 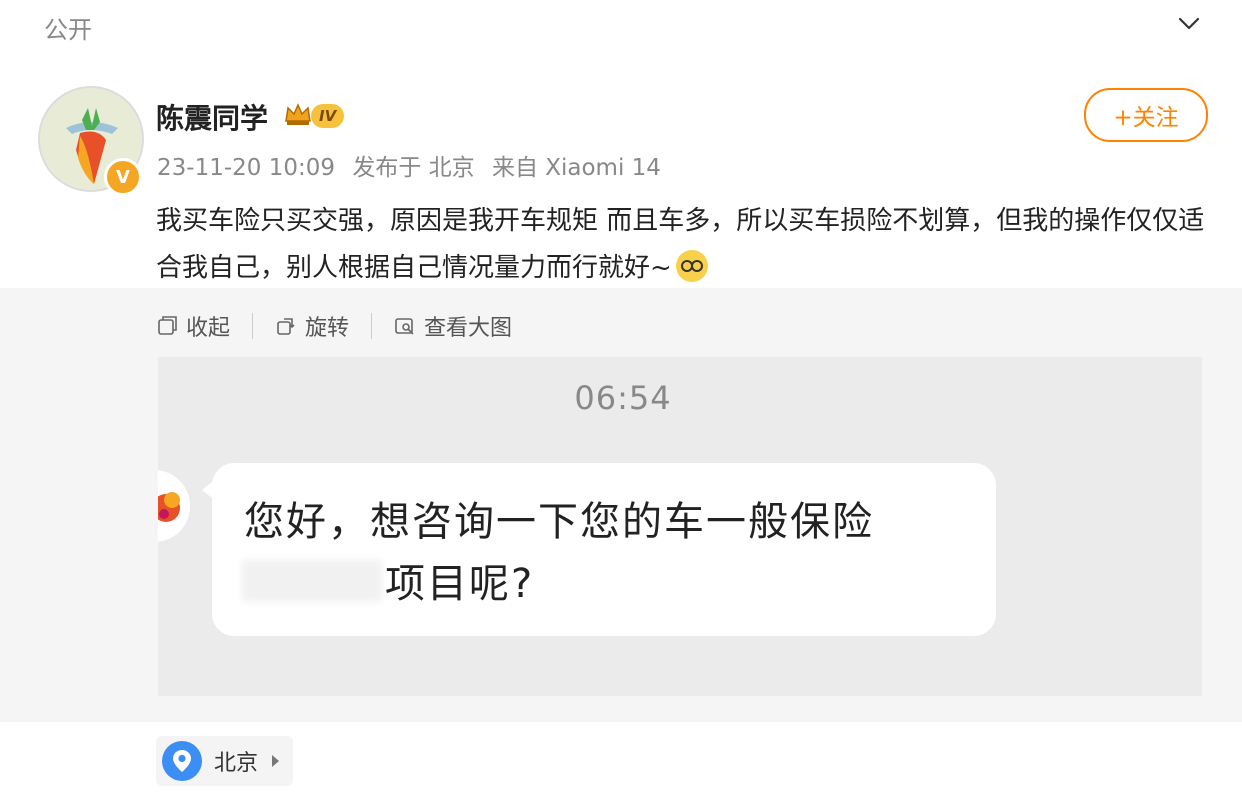 I want to click on post-source: 来自 Xiaomi 14, so click(x=576, y=168).